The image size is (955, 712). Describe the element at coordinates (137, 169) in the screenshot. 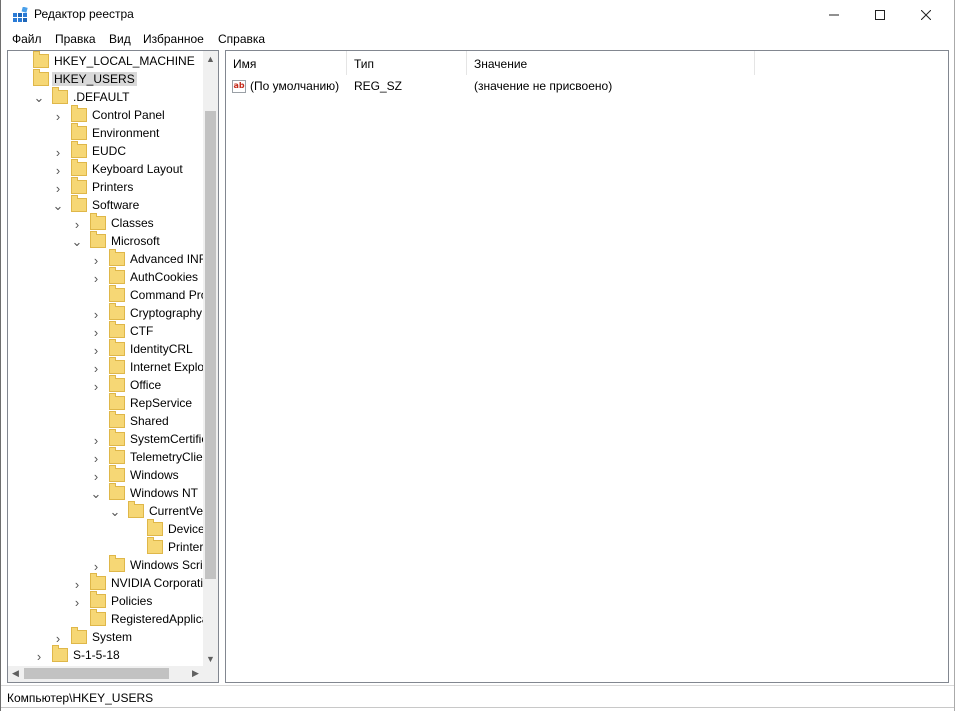

I see `tree-node-label: Keyboard Layout` at that location.